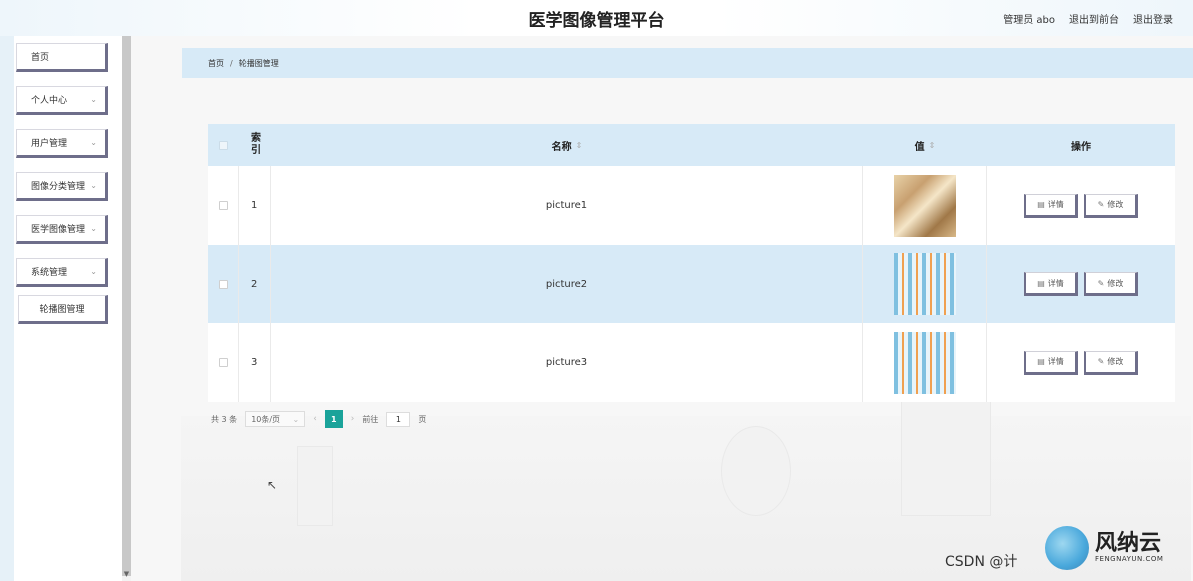 The height and width of the screenshot is (581, 1193). What do you see at coordinates (126, 306) in the screenshot?
I see `sidebar-scrollbar` at bounding box center [126, 306].